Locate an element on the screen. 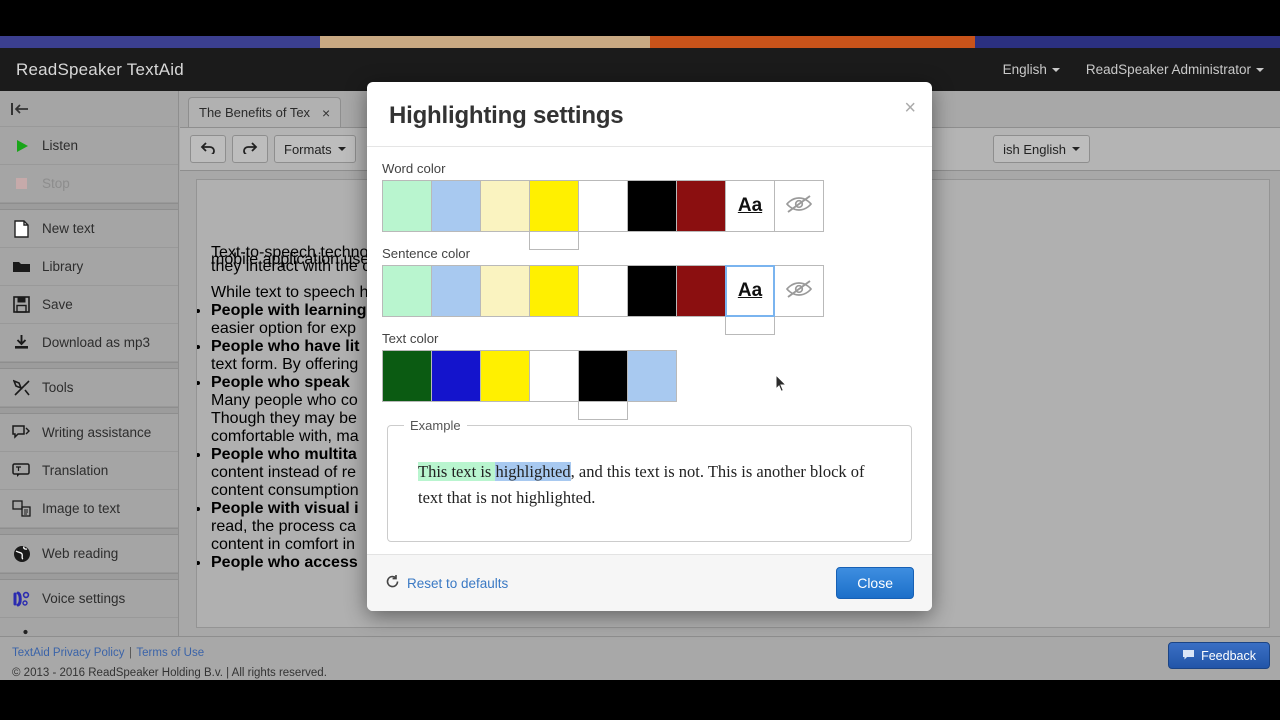 The height and width of the screenshot is (720, 1280). floppy-disk-icon is located at coordinates (21, 304).